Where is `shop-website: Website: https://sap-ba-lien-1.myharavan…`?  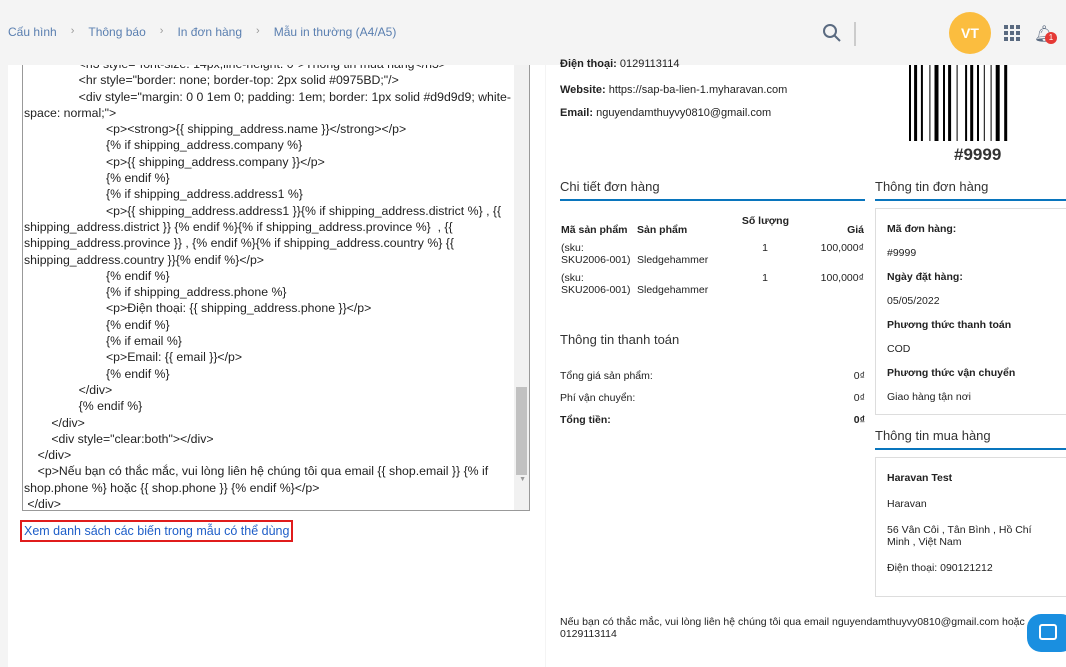 shop-website: Website: https://sap-ba-lien-1.myharavan… is located at coordinates (673, 90).